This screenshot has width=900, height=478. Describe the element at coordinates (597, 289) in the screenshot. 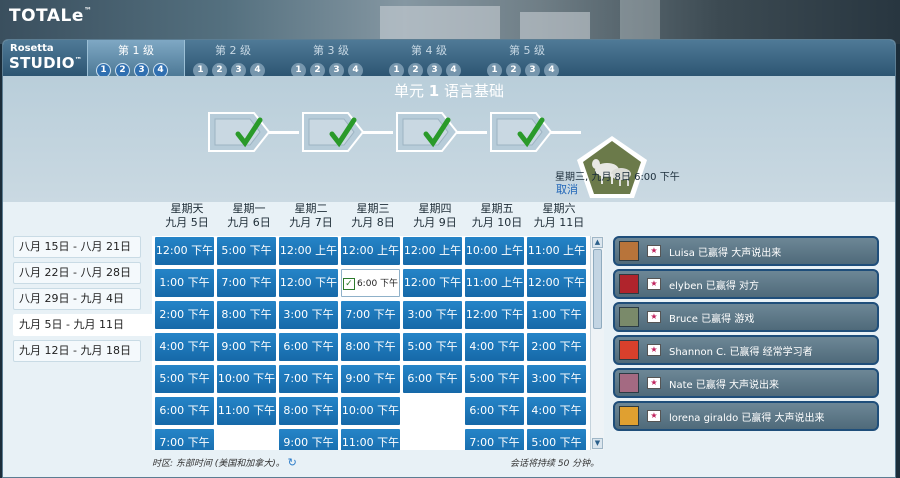

I see `scroll-thumb` at that location.